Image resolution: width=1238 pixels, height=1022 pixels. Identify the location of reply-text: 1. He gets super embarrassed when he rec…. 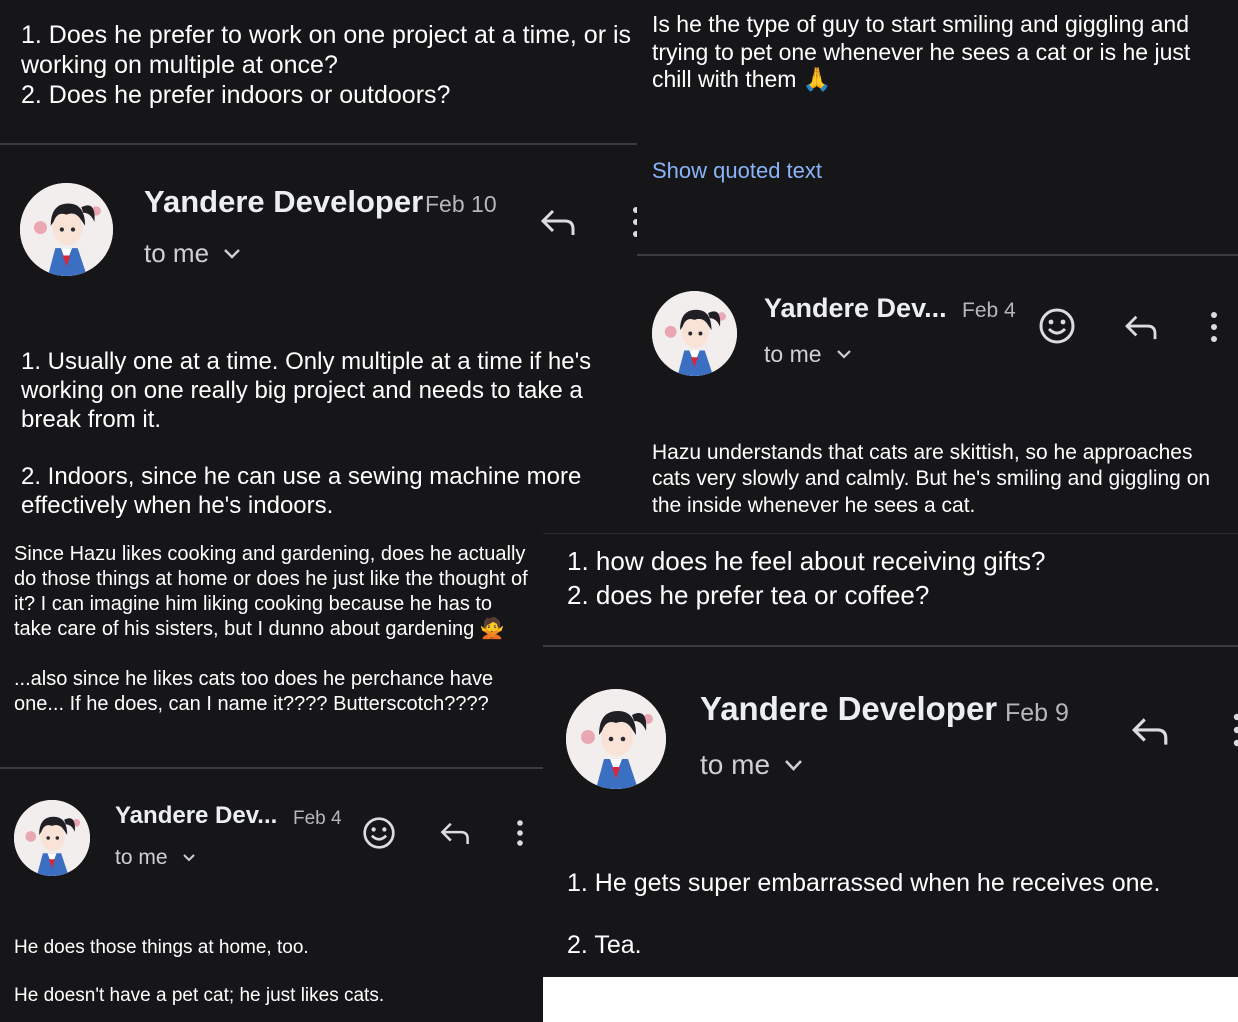
(864, 914).